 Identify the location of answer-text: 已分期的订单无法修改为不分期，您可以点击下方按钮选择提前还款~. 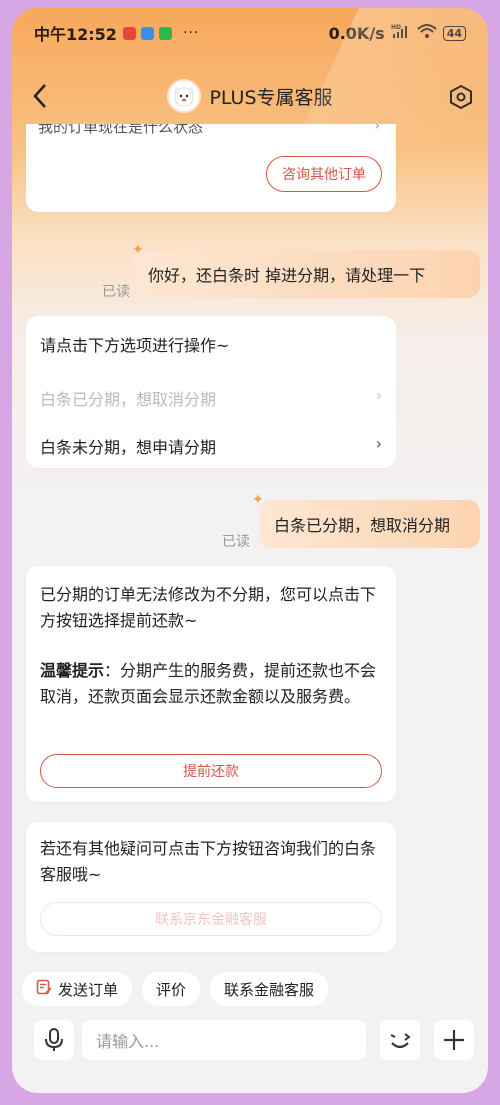
(208, 607).